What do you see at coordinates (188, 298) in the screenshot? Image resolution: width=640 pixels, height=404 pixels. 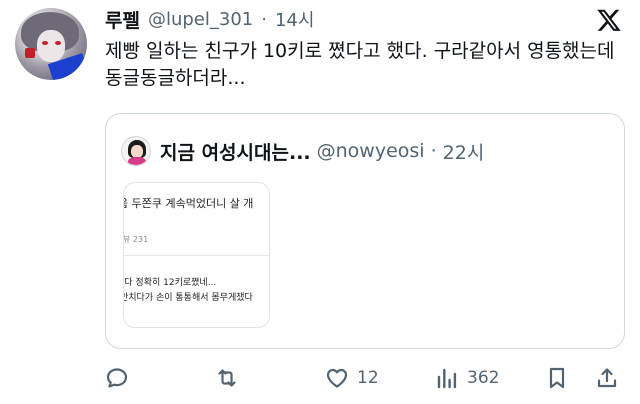 I see `media-text-line: 만치다가 손이 통통해서 몸무게쟀다` at bounding box center [188, 298].